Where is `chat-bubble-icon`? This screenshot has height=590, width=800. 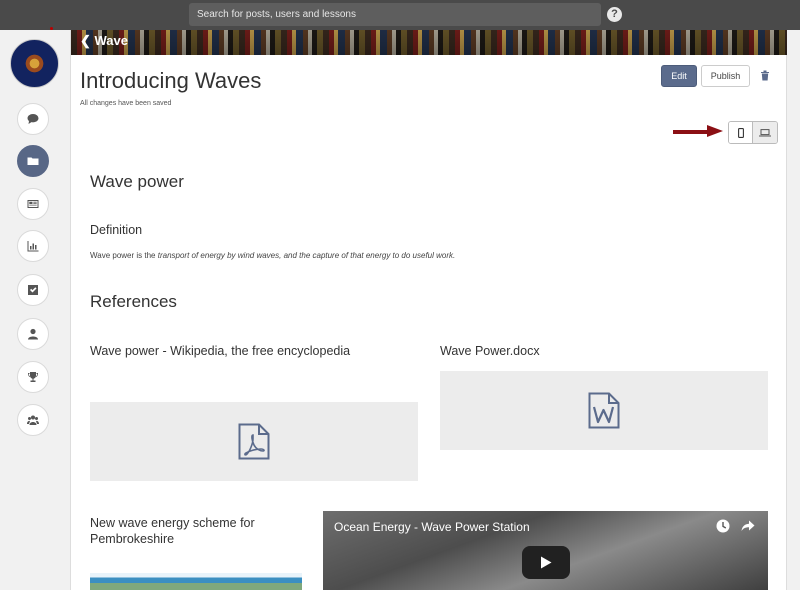
chat-bubble-icon is located at coordinates (33, 119).